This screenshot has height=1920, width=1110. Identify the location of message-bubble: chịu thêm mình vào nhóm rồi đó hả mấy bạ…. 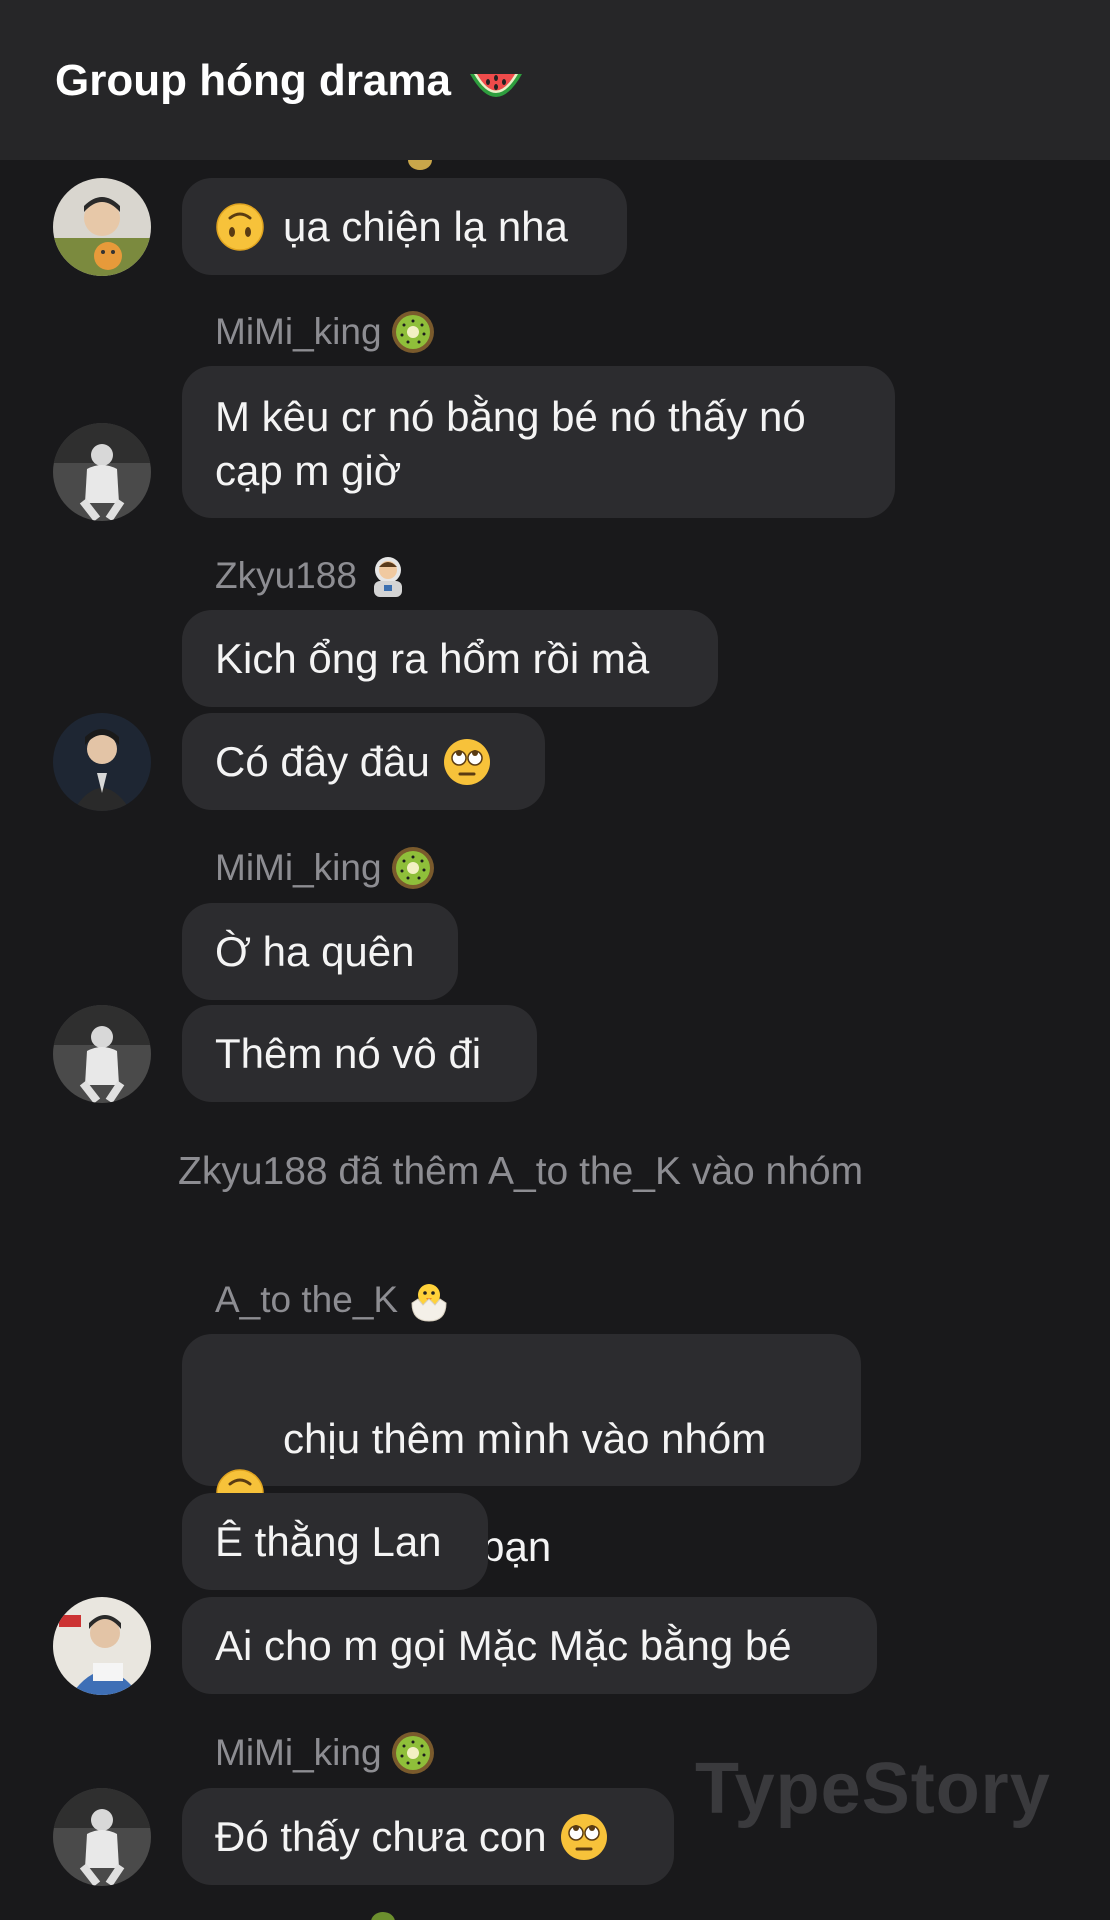
(521, 1452).